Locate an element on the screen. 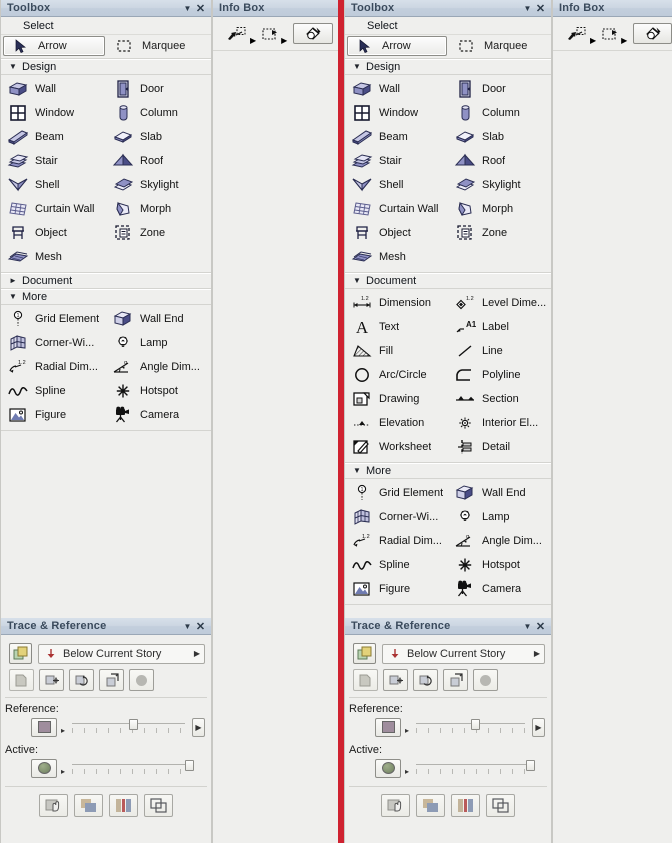 Image resolution: width=672 pixels, height=843 pixels. tool-marquee-left: Marquee is located at coordinates (158, 46).